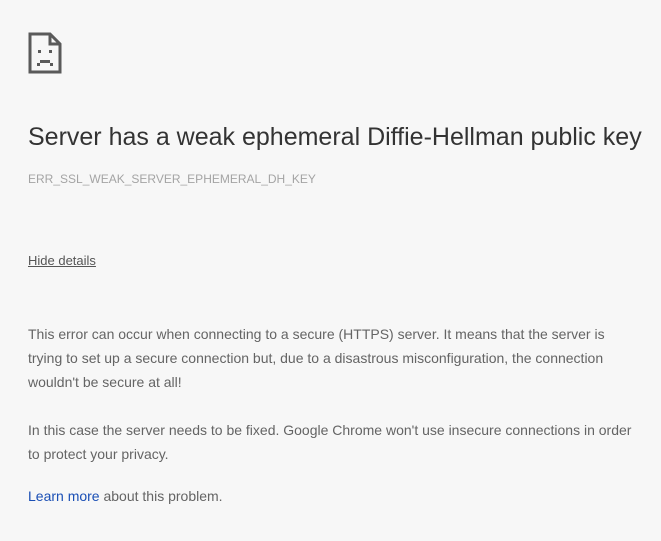  What do you see at coordinates (172, 179) in the screenshot?
I see `error-code: ERR_SSL_WEAK_SERVER_EPHEMERAL_DH_KEY` at bounding box center [172, 179].